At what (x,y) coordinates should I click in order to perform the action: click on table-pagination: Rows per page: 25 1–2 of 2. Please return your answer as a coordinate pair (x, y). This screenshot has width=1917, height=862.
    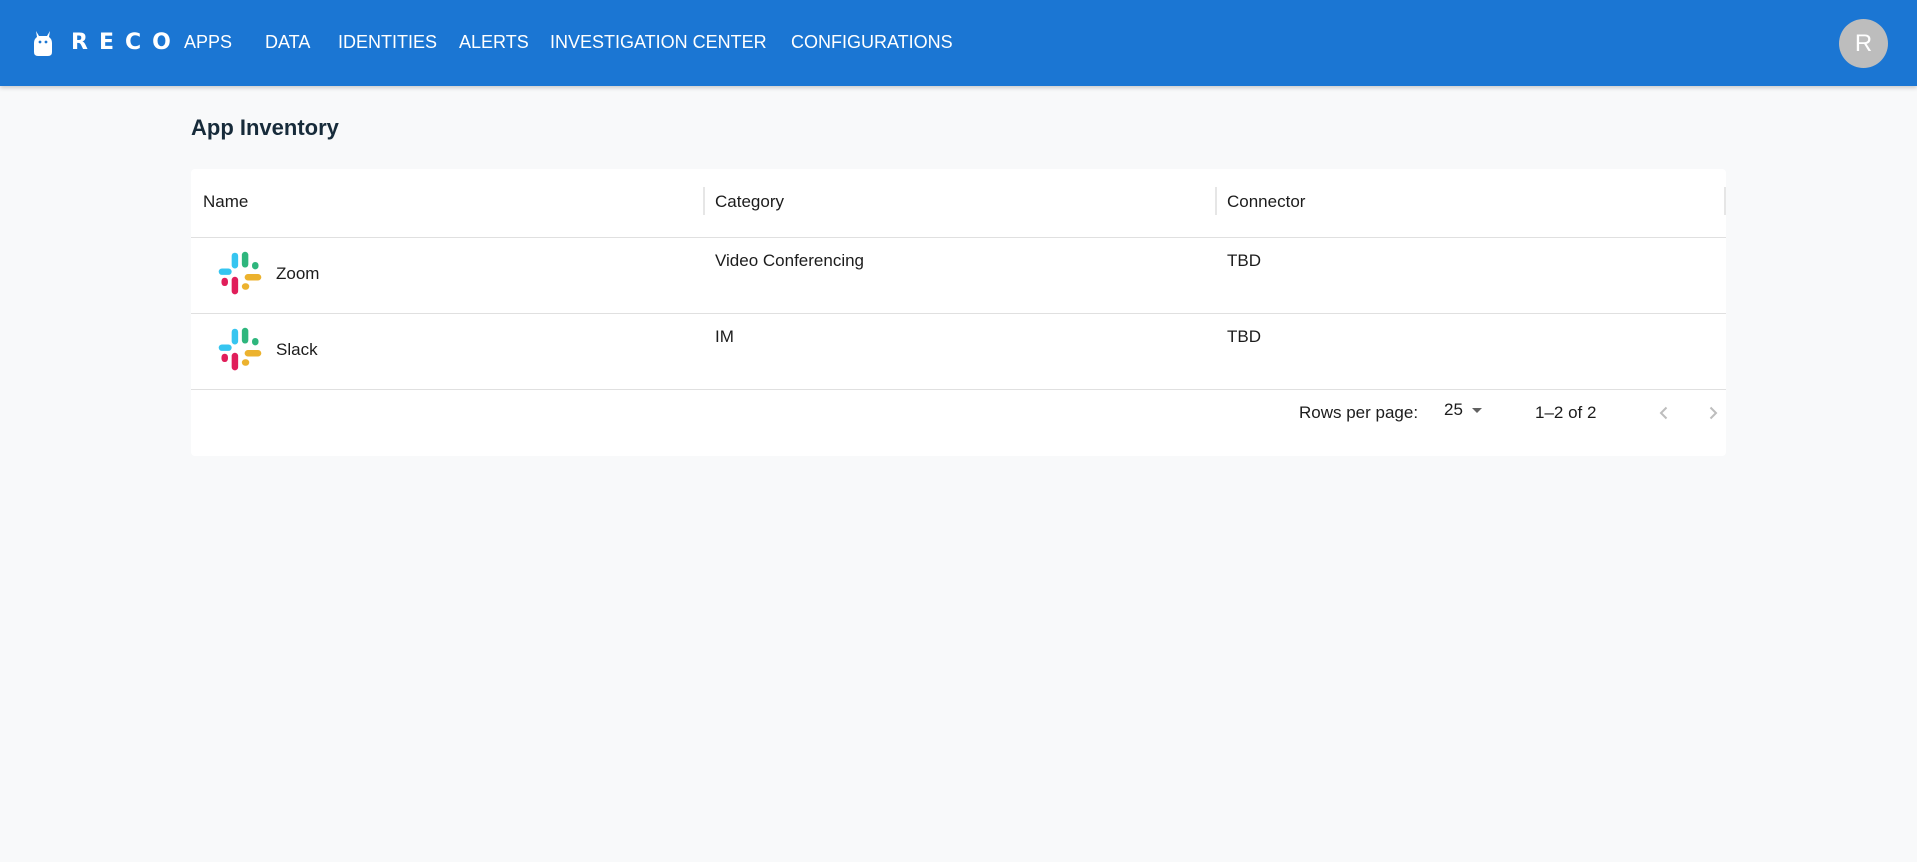
    Looking at the image, I should click on (958, 413).